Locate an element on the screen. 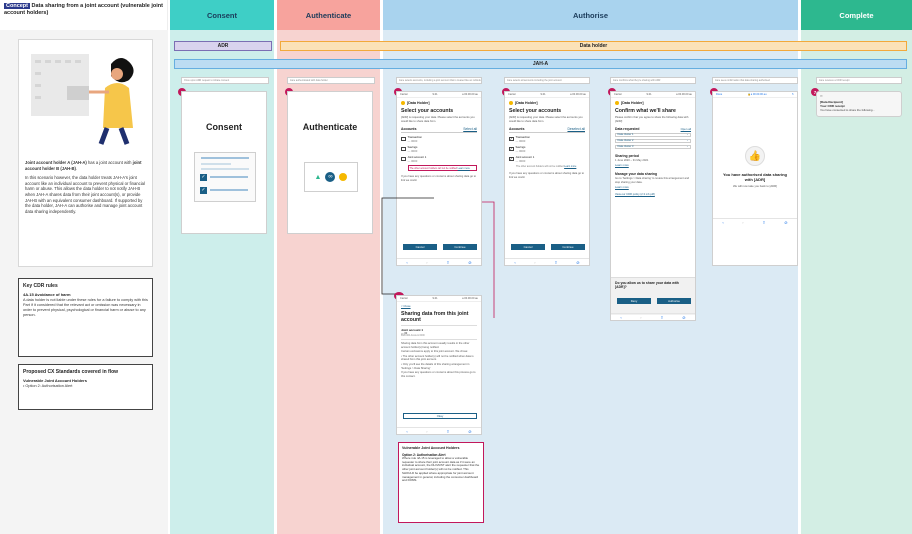 The image size is (912, 534). account-row-joint: Joint account 1— 0000 is located at coordinates (439, 159).